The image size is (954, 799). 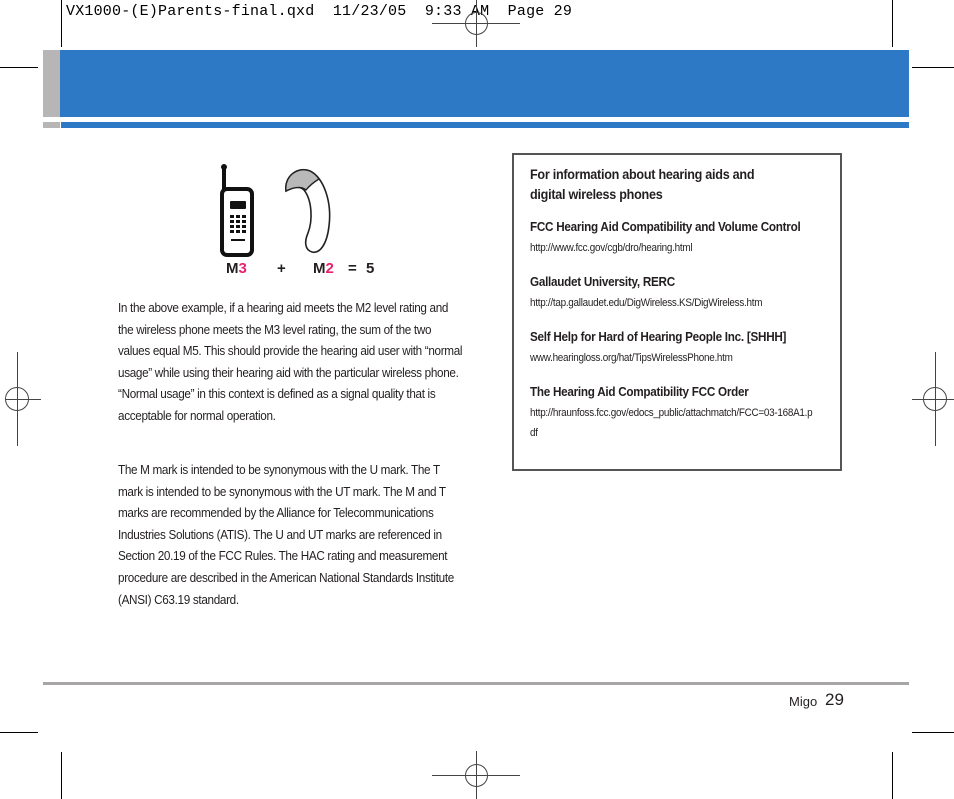 What do you see at coordinates (933, 67) in the screenshot?
I see `crop-mark-top-right-horizontal` at bounding box center [933, 67].